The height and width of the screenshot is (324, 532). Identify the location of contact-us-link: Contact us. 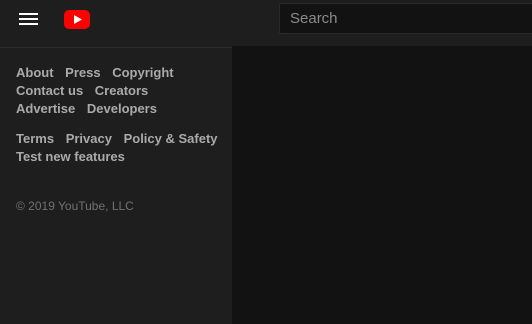
(49, 90).